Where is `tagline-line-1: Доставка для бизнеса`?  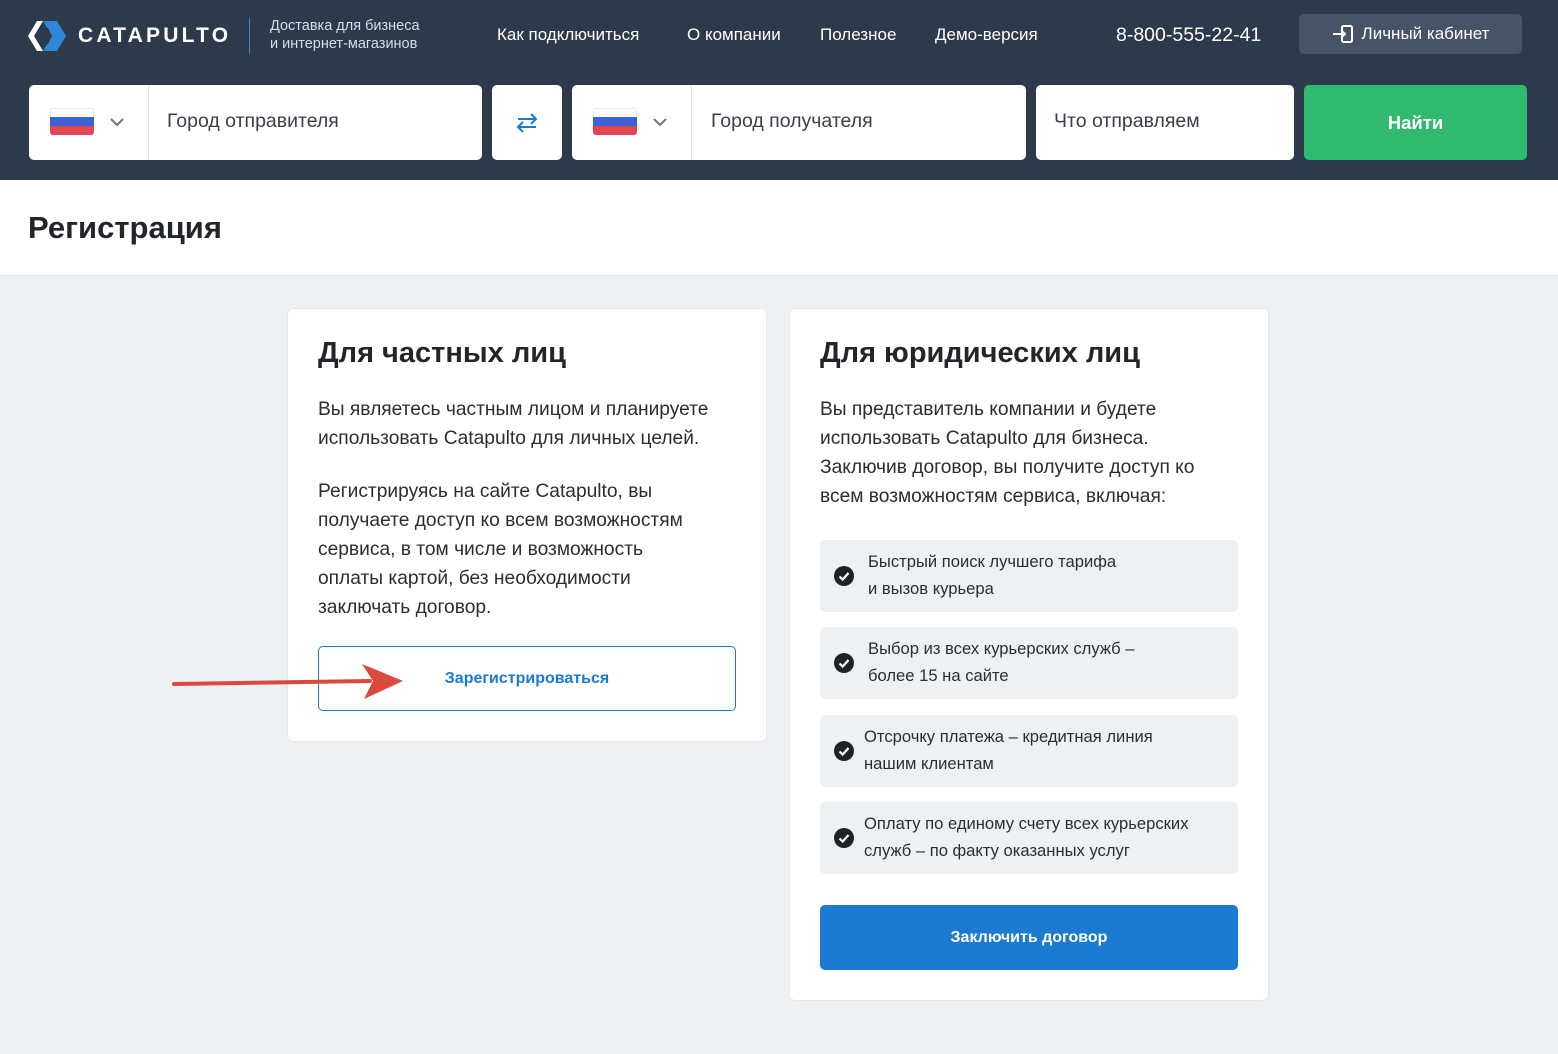
tagline-line-1: Доставка для бизнеса is located at coordinates (345, 26).